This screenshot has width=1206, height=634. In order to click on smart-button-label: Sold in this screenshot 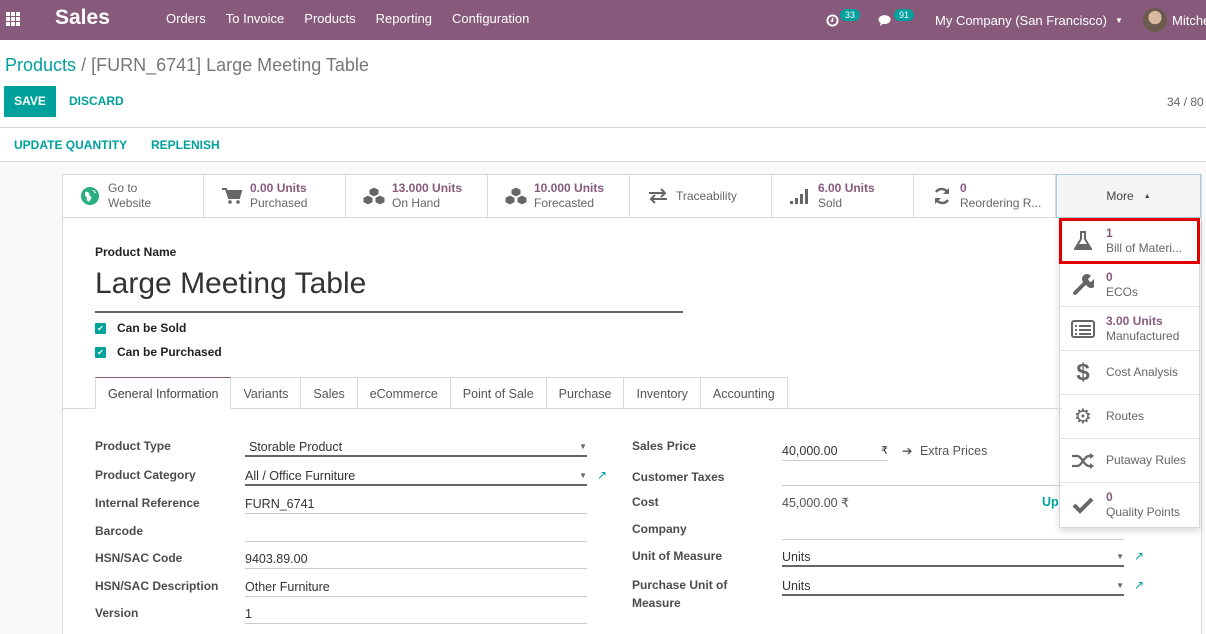, I will do `click(830, 203)`.